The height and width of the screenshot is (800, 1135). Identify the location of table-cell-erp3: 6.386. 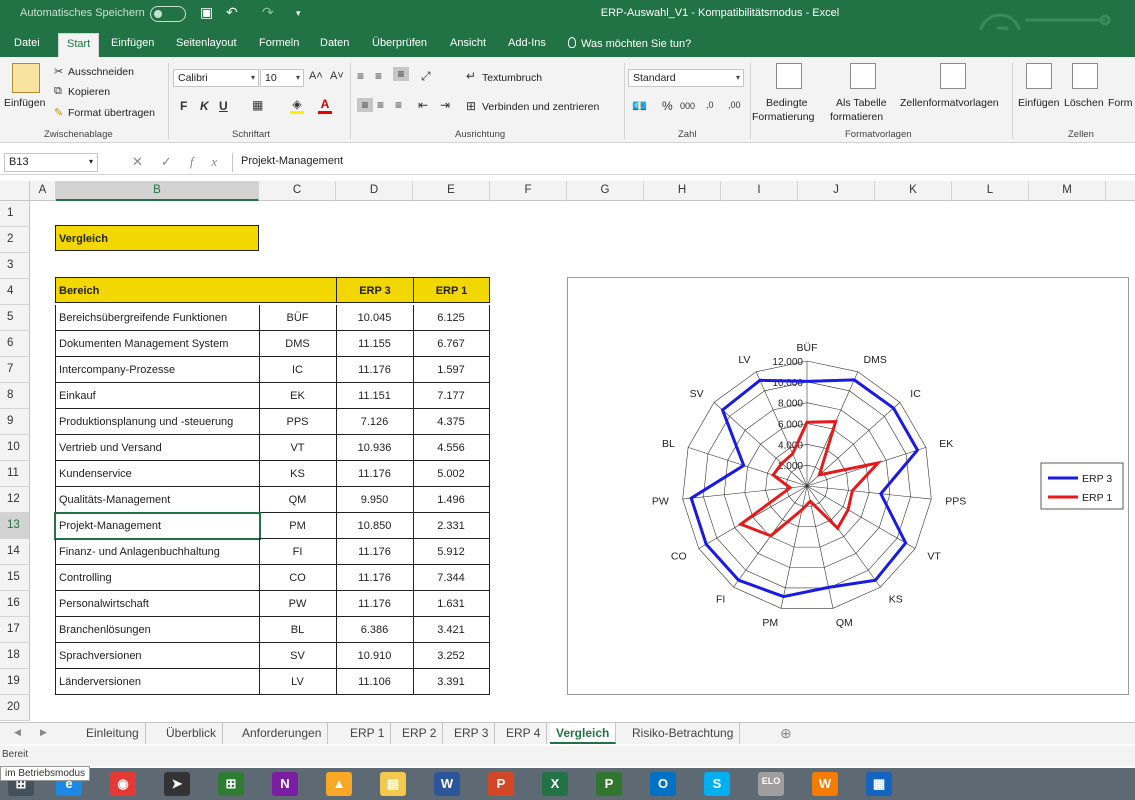
(375, 630).